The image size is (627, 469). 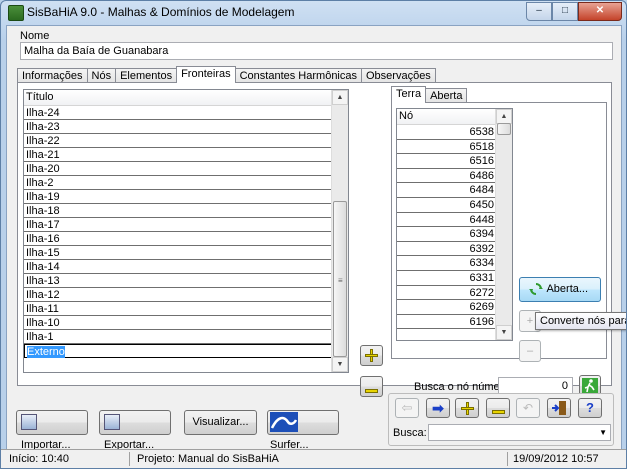 I want to click on title-row: Externo, so click(x=178, y=351).